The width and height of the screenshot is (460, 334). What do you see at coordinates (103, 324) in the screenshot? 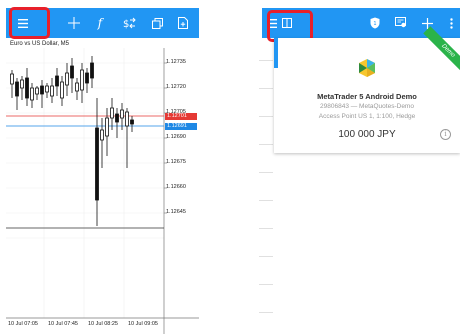
I see `x-tick-label: 10 Jul 08:25` at bounding box center [103, 324].